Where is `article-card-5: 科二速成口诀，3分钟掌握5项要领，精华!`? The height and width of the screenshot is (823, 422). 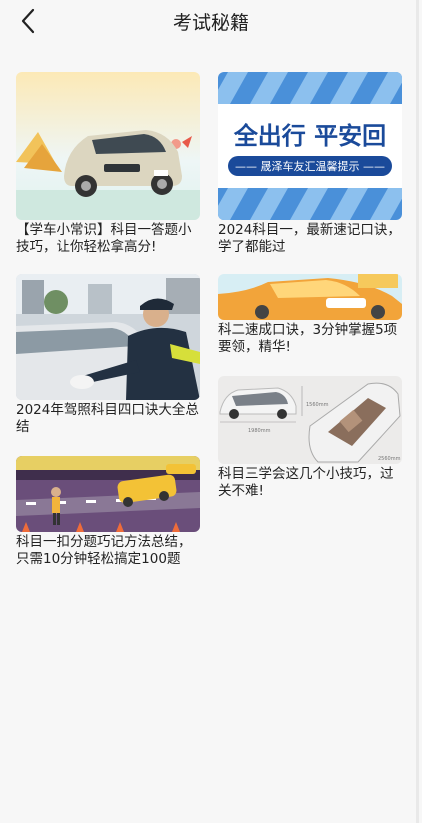
article-card-5: 科二速成口诀，3分钟掌握5项要领，精华! is located at coordinates (310, 323).